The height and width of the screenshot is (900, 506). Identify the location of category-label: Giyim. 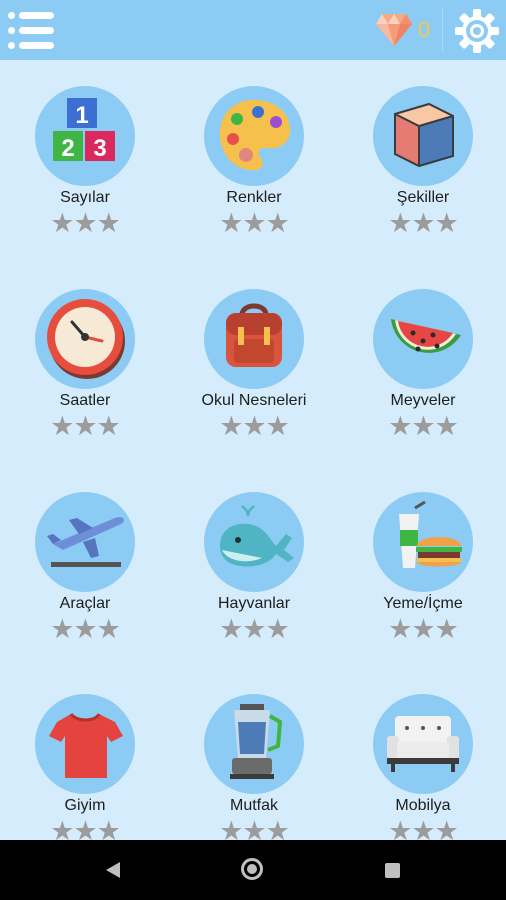
(85, 805).